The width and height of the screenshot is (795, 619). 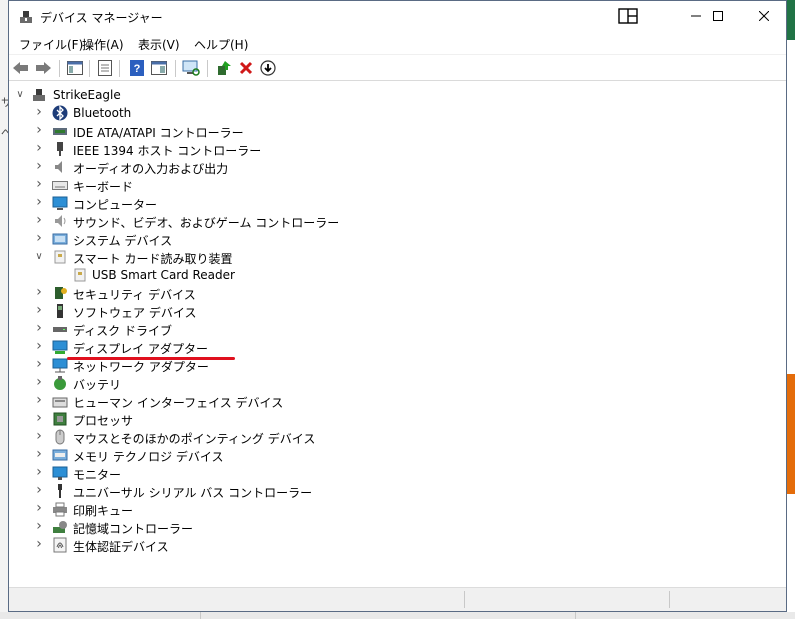 I want to click on view-button, so click(x=159, y=68).